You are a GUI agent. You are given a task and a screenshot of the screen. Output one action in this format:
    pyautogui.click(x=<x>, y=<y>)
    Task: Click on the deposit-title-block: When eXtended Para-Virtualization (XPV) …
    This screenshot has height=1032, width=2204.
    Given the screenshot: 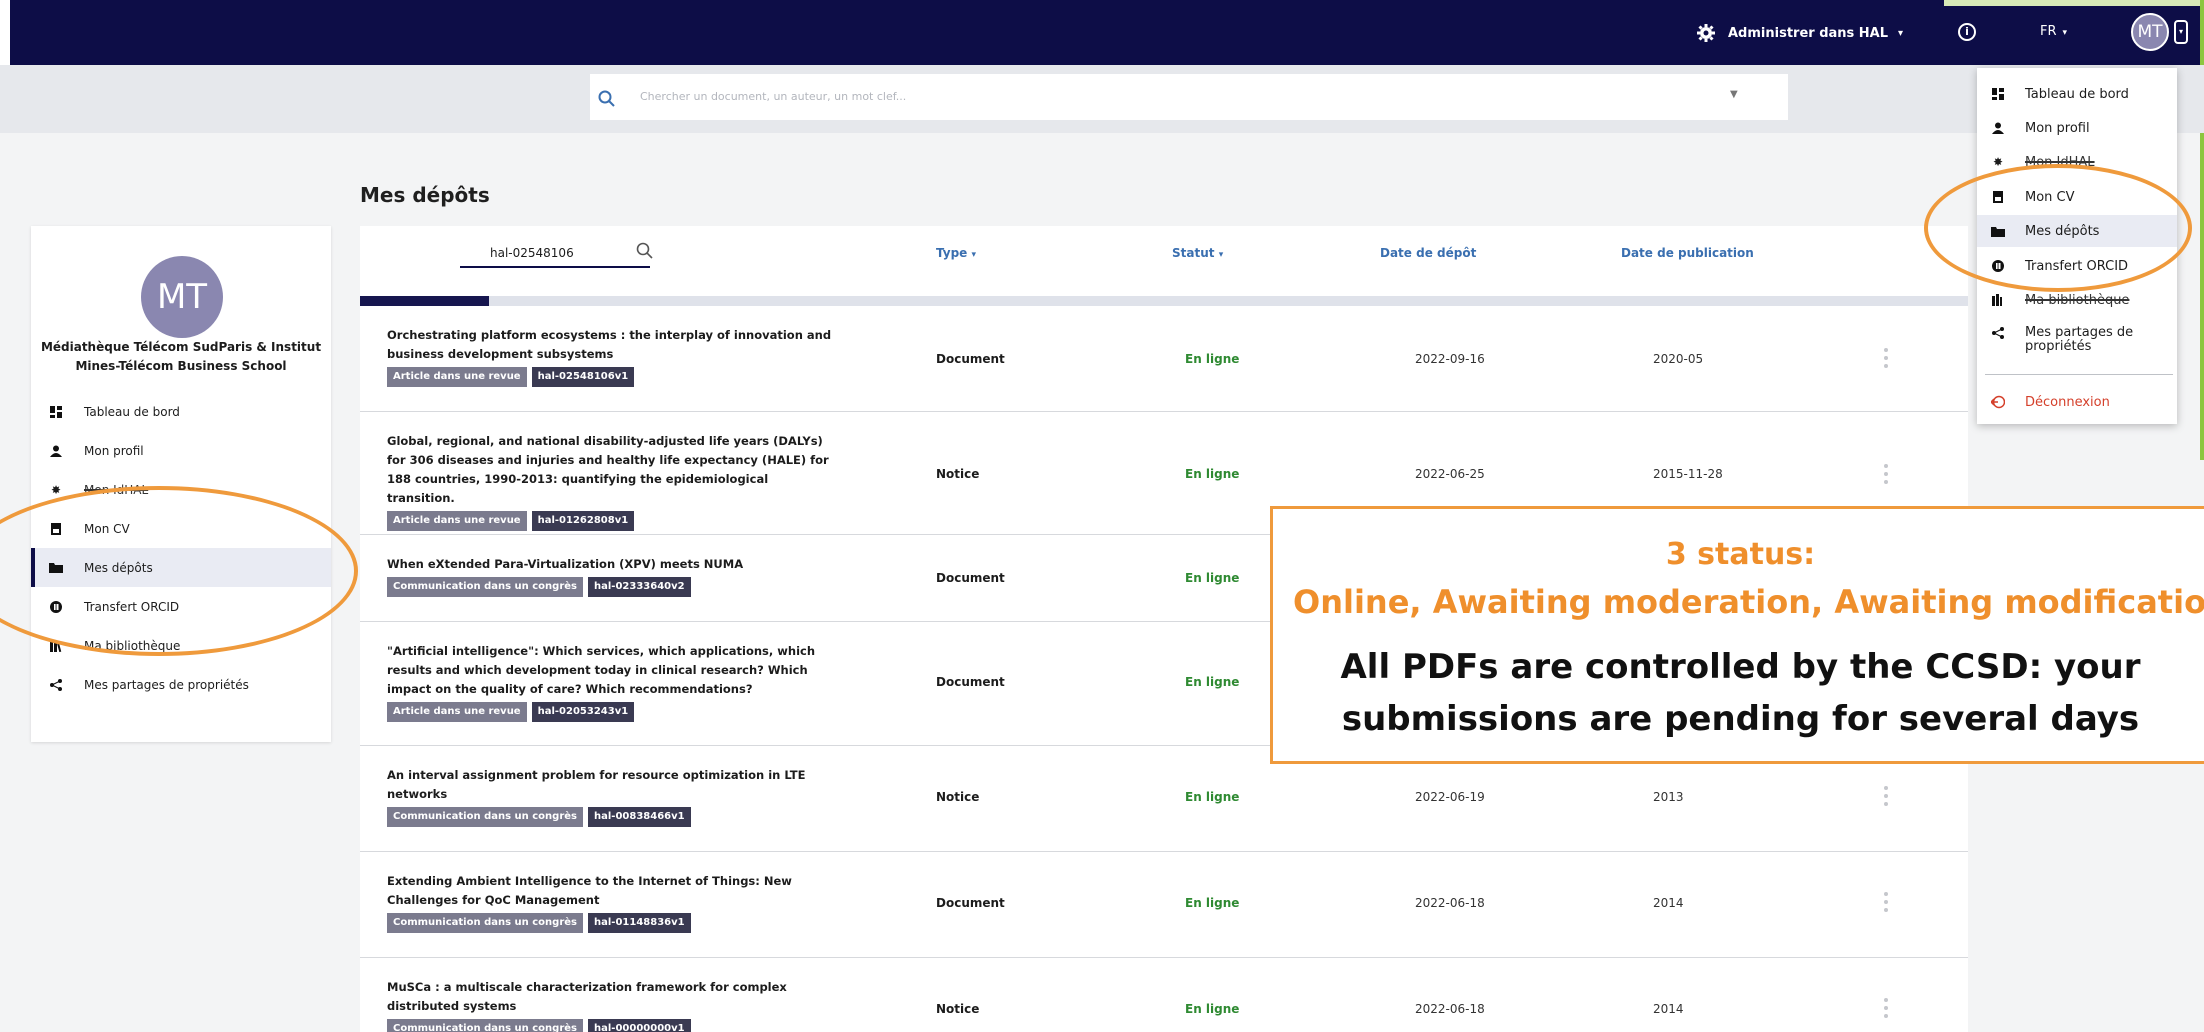 What is the action you would take?
    pyautogui.click(x=612, y=576)
    